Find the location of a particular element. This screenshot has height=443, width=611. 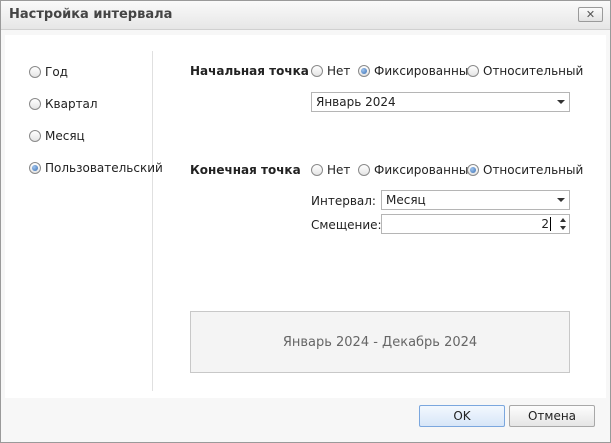

close-button: ✕ is located at coordinates (590, 14).